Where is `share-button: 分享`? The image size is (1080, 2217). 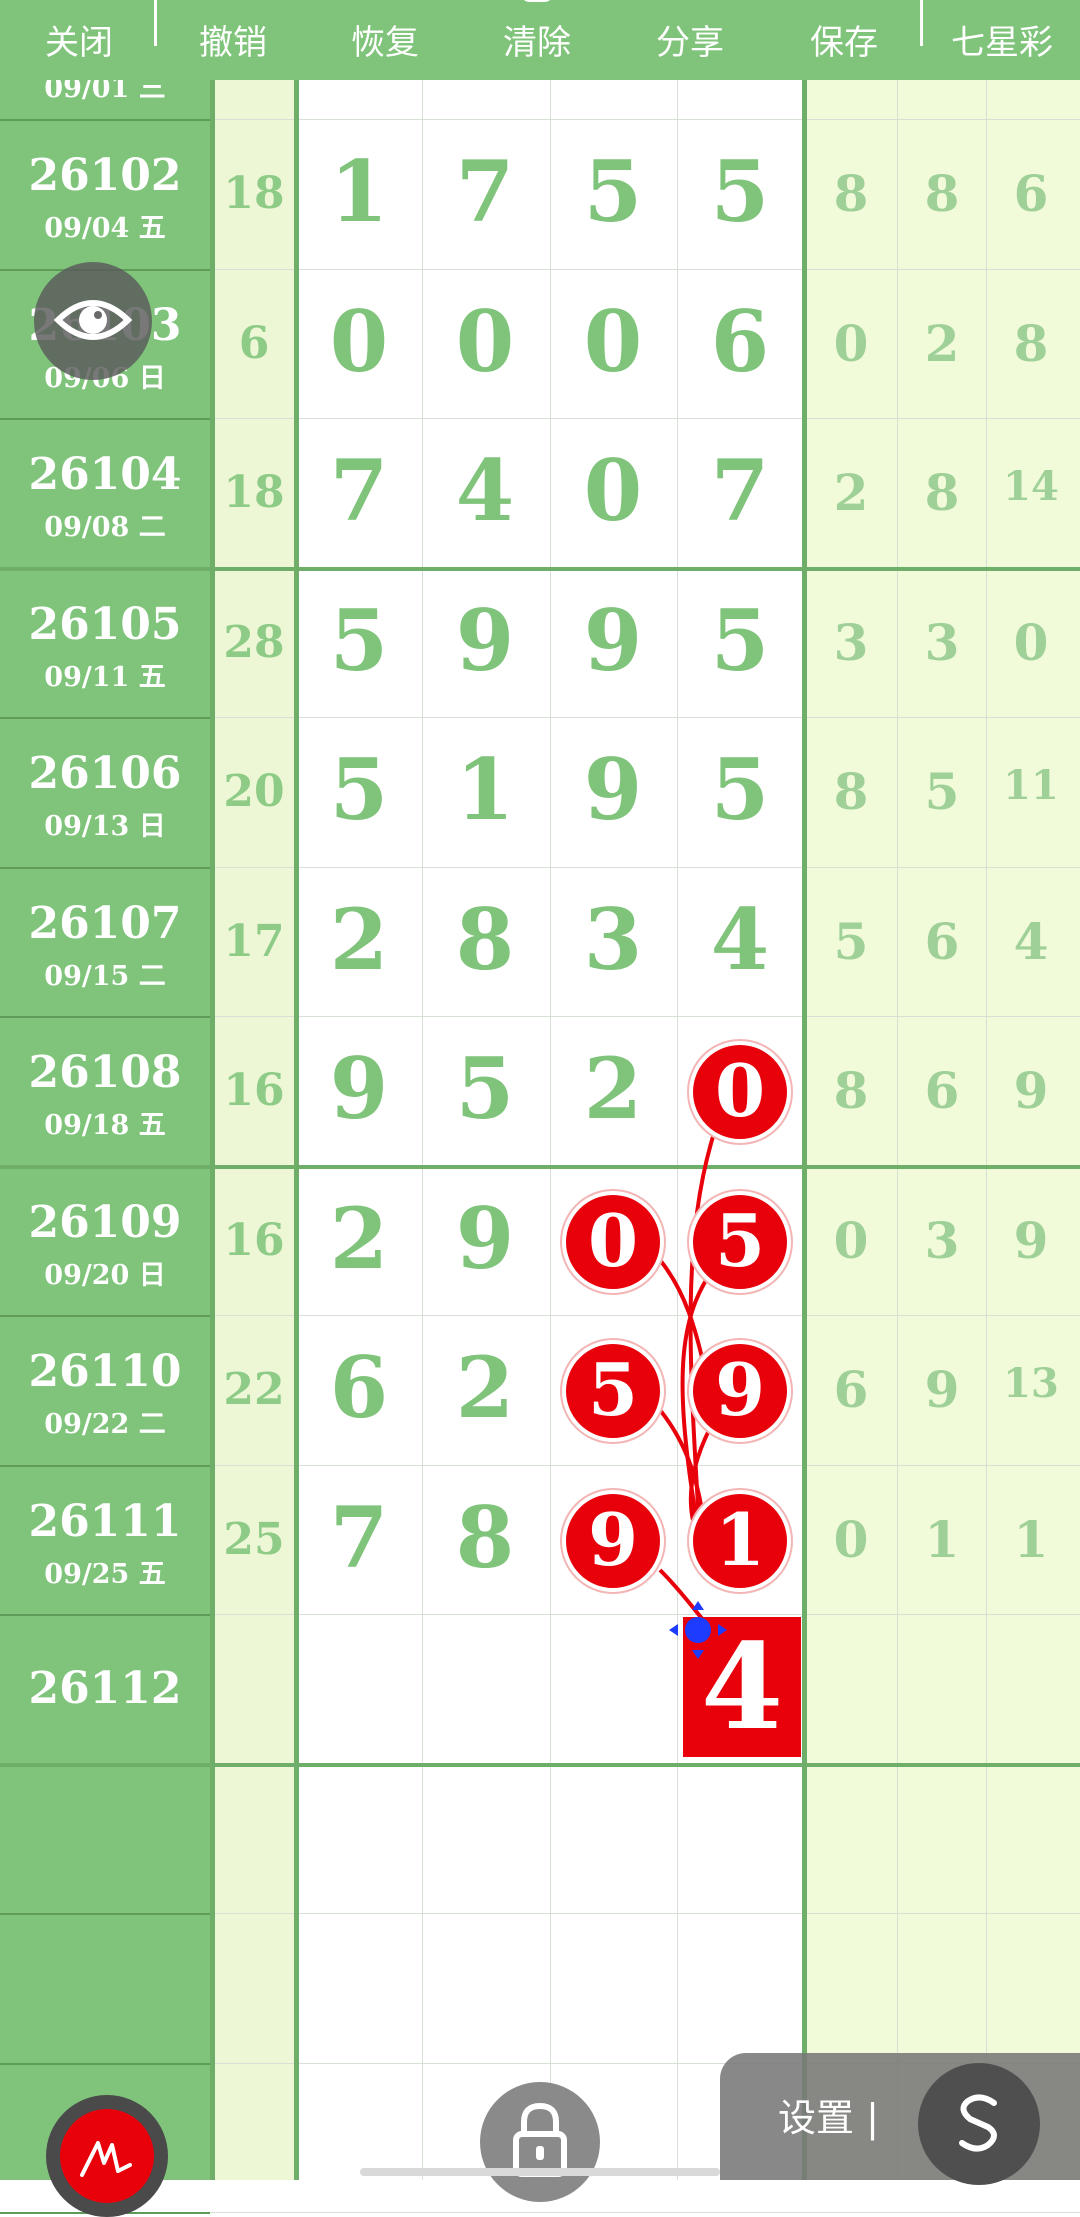 share-button: 分享 is located at coordinates (690, 40).